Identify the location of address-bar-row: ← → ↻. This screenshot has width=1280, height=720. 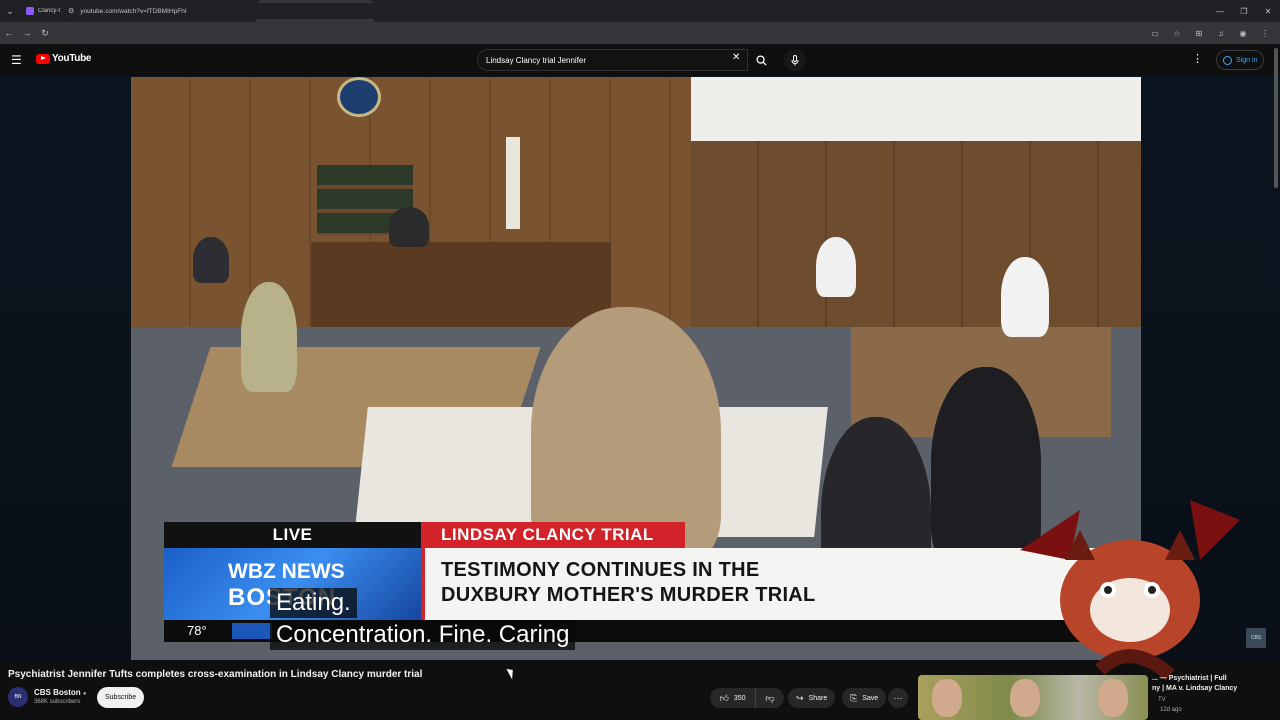
(640, 33).